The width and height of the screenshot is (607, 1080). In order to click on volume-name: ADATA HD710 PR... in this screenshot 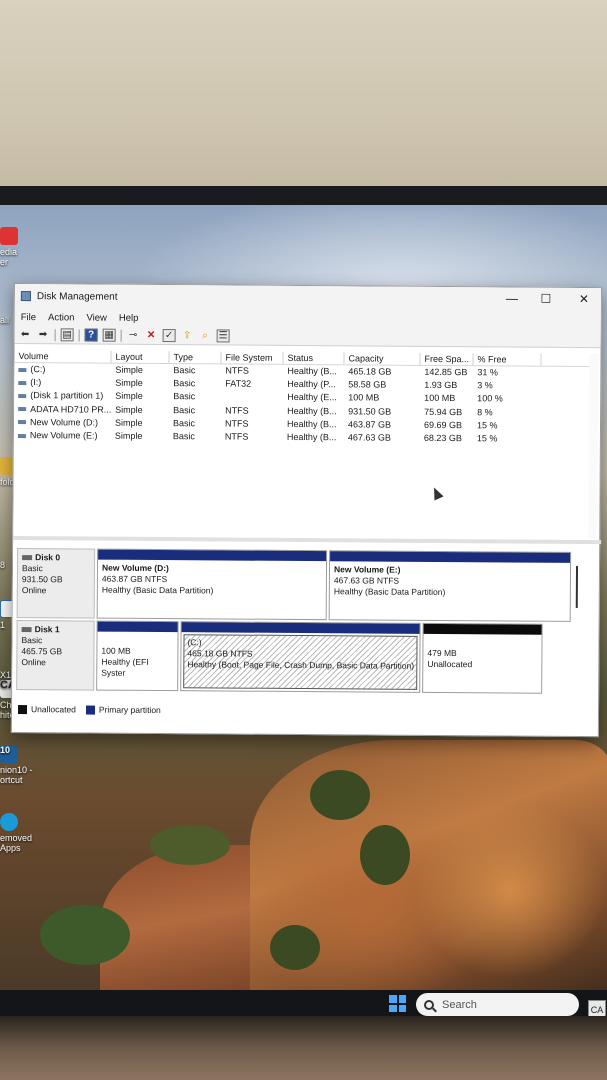, I will do `click(71, 409)`.